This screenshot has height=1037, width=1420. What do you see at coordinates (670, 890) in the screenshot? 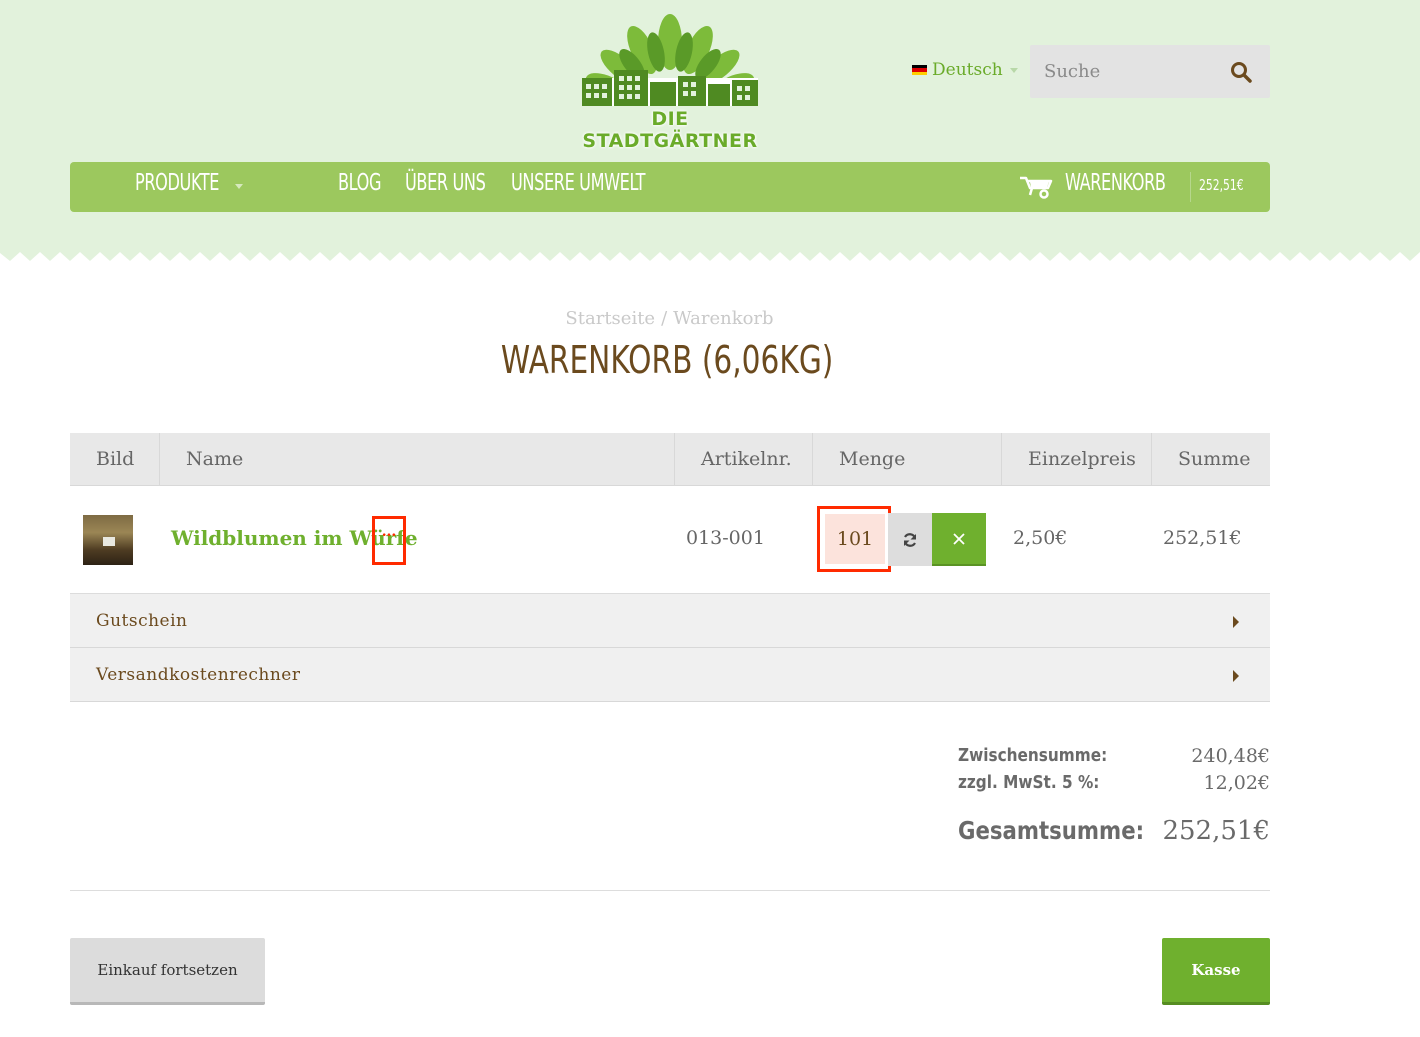
I see `divider` at bounding box center [670, 890].